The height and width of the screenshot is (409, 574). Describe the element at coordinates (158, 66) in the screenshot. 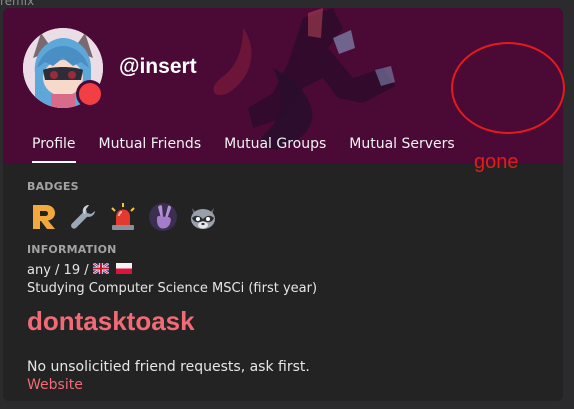

I see `username: @insert` at that location.